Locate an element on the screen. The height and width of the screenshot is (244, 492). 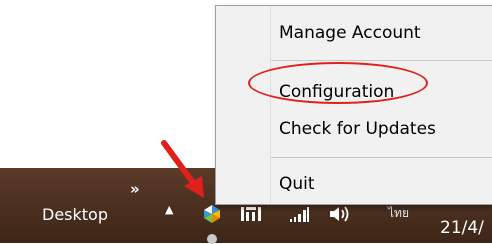
volume-icon is located at coordinates (341, 214).